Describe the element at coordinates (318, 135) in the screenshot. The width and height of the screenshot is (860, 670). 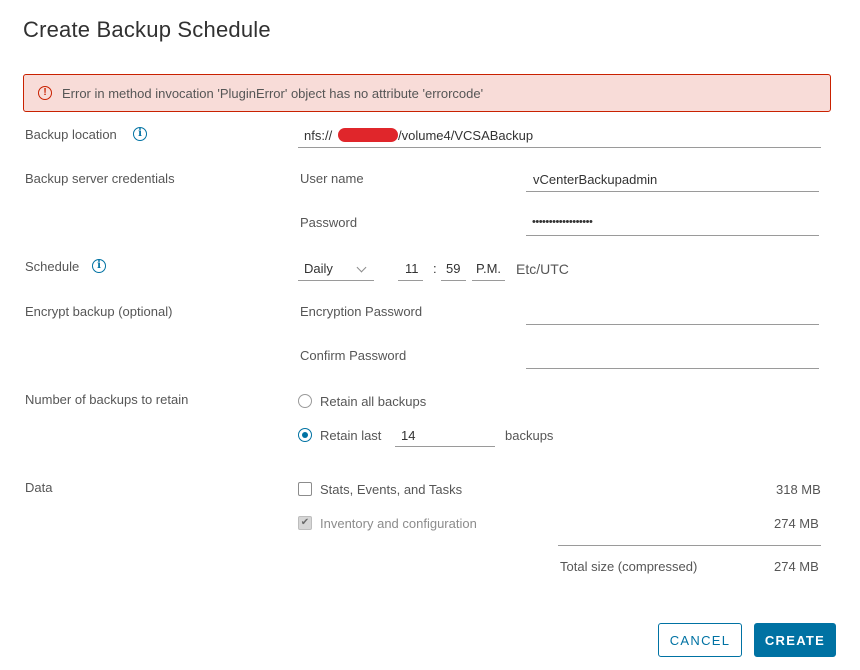
I see `backup-location-prefix: nfs://` at that location.